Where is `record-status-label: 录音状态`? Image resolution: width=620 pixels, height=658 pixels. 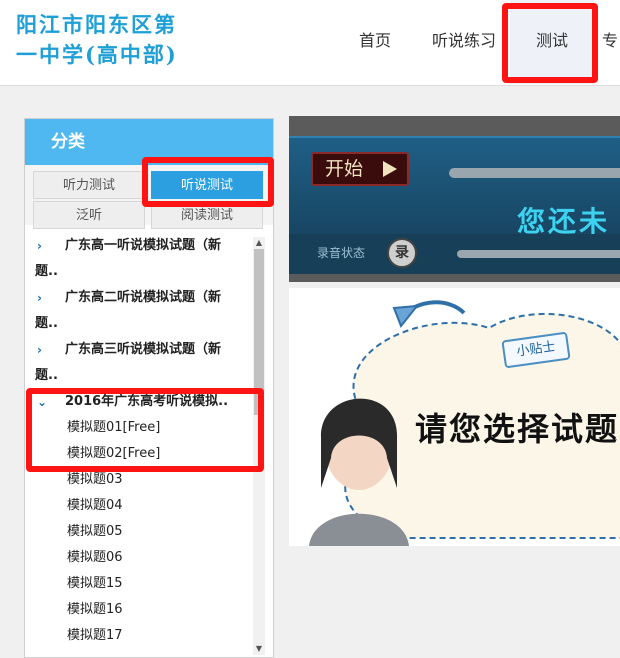 record-status-label: 录音状态 is located at coordinates (341, 253).